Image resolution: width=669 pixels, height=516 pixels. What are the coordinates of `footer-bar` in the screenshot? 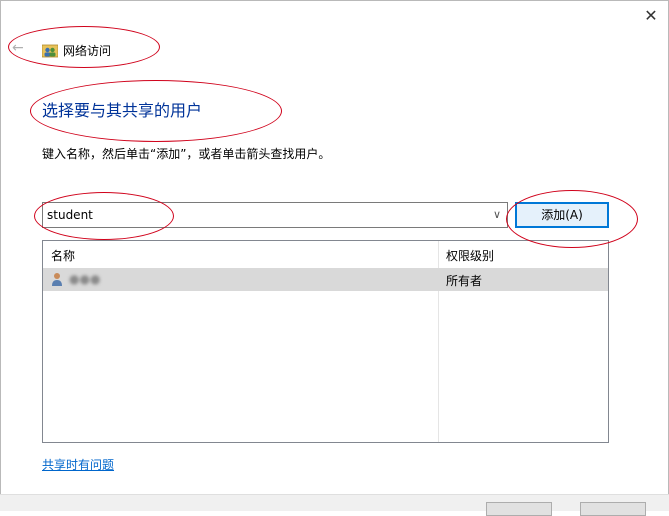 It's located at (334, 502).